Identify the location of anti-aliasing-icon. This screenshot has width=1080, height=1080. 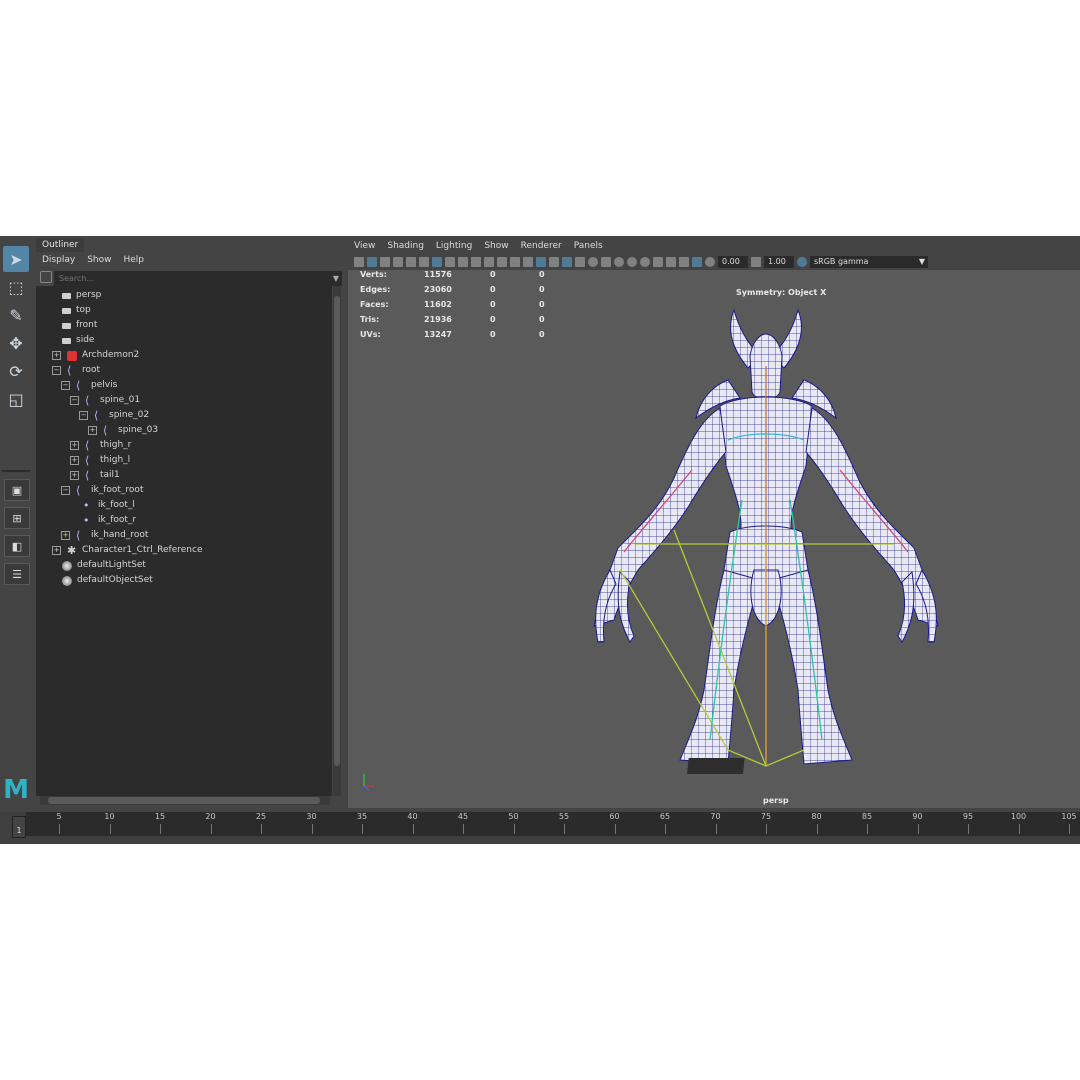
(645, 262).